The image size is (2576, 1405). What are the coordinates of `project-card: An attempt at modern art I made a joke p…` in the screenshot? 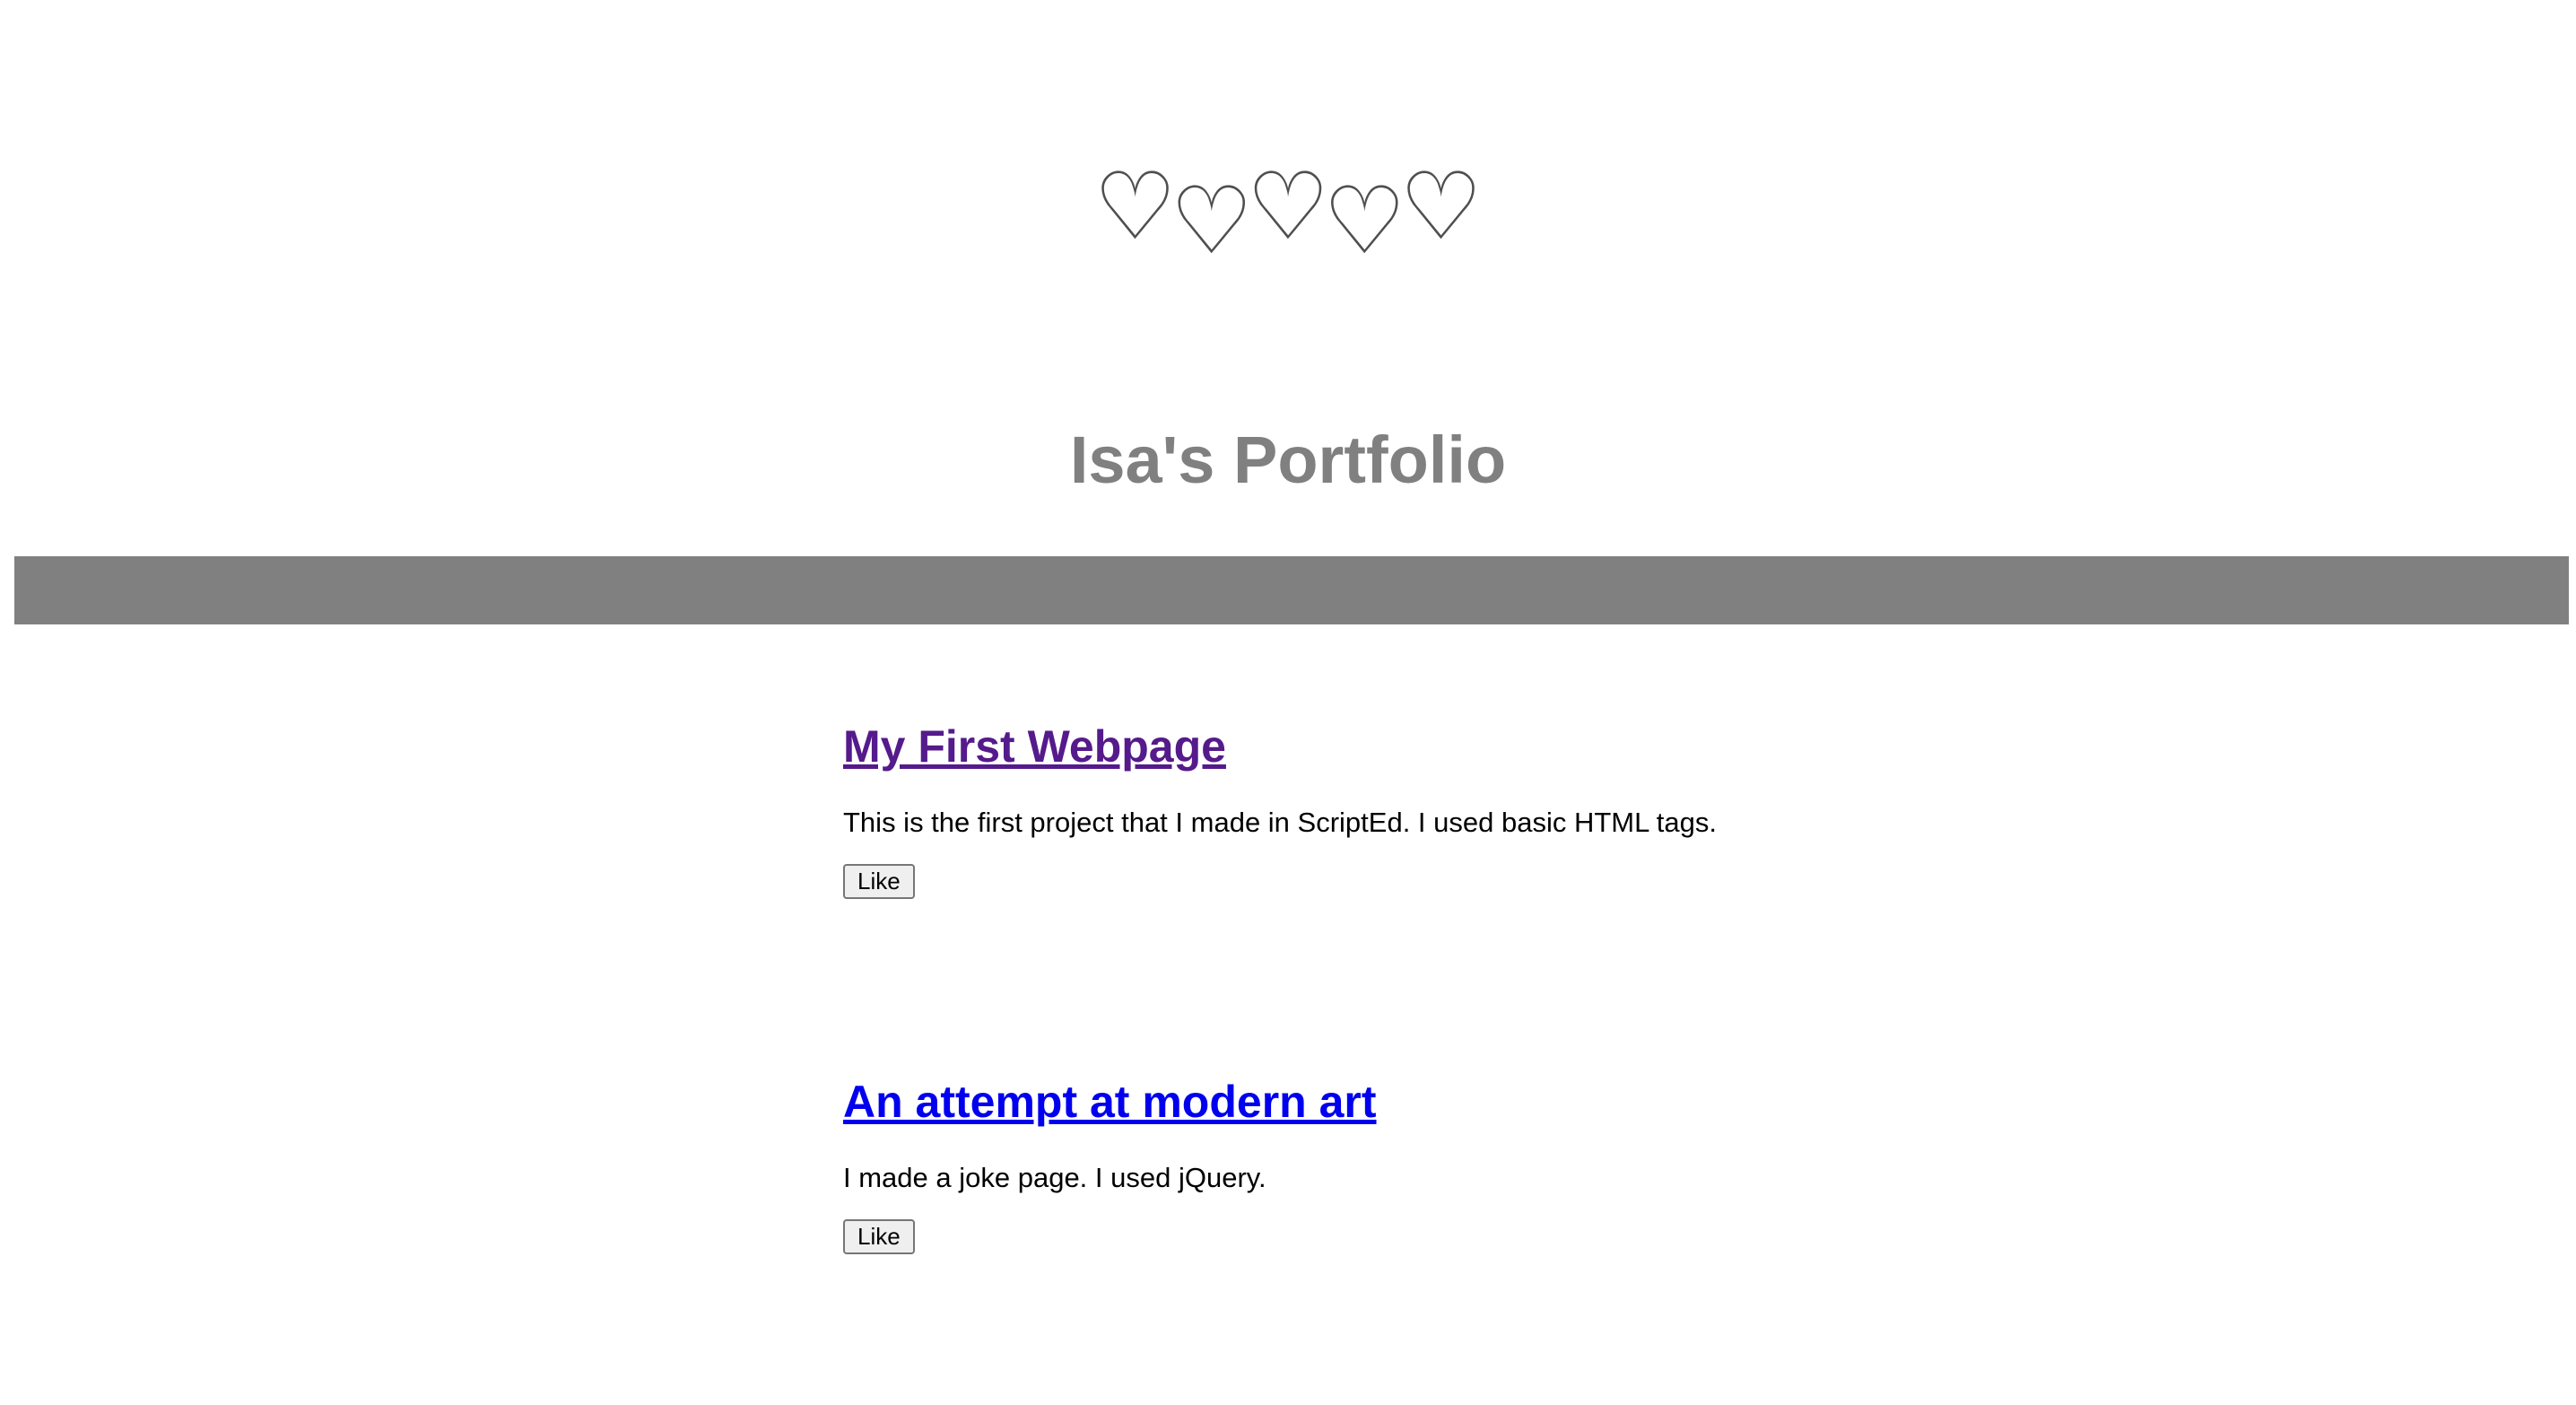 It's located at (1282, 1165).